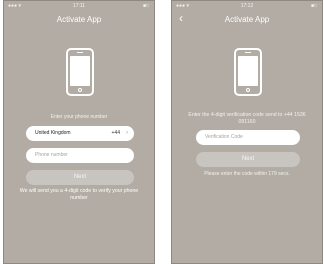 This screenshot has height=264, width=324. Describe the element at coordinates (79, 117) in the screenshot. I see `phone-prompt: Enter your phone number` at that location.